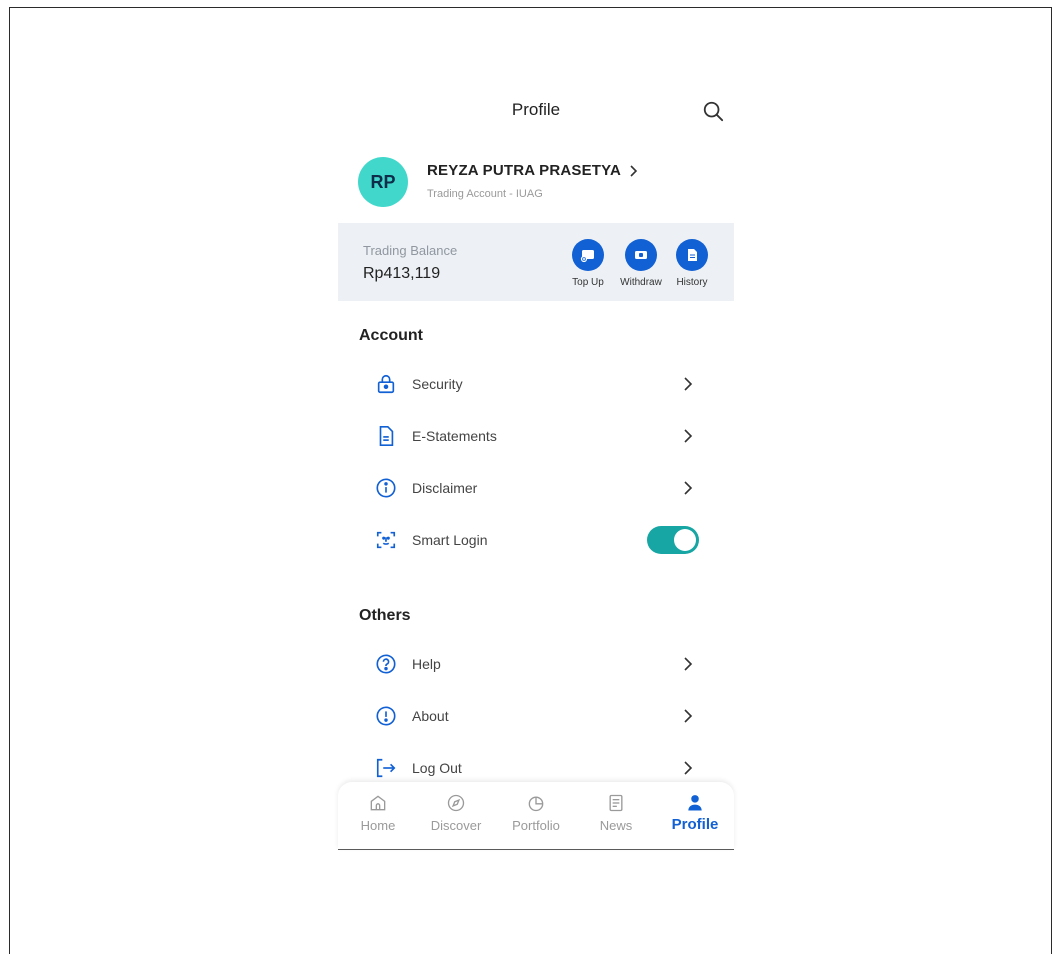 The height and width of the screenshot is (954, 1060). What do you see at coordinates (528, 664) in the screenshot?
I see `menu-item-help: Help` at bounding box center [528, 664].